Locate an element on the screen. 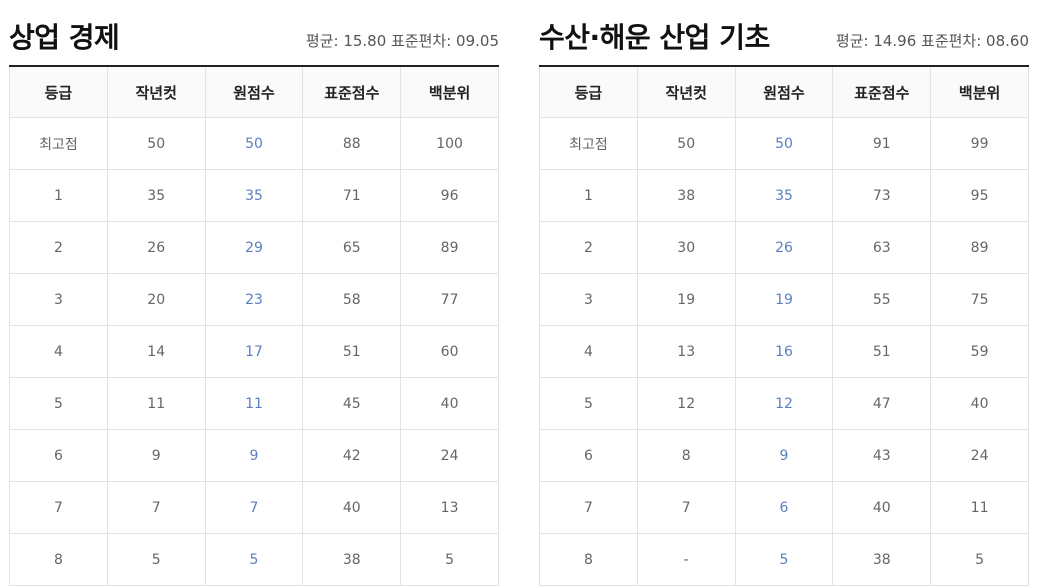  cell-standard-score: 88 is located at coordinates (352, 143).